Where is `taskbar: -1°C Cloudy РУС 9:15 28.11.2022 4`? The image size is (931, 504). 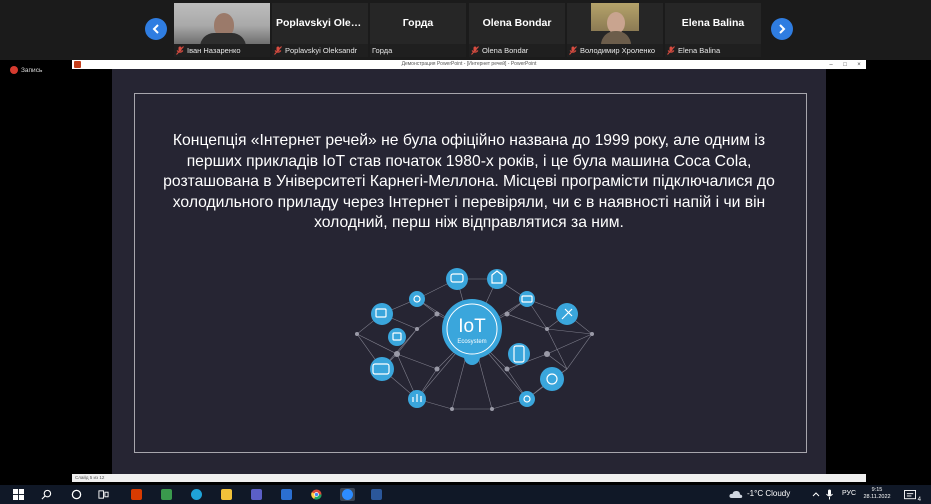 taskbar: -1°C Cloudy РУС 9:15 28.11.2022 4 is located at coordinates (465, 494).